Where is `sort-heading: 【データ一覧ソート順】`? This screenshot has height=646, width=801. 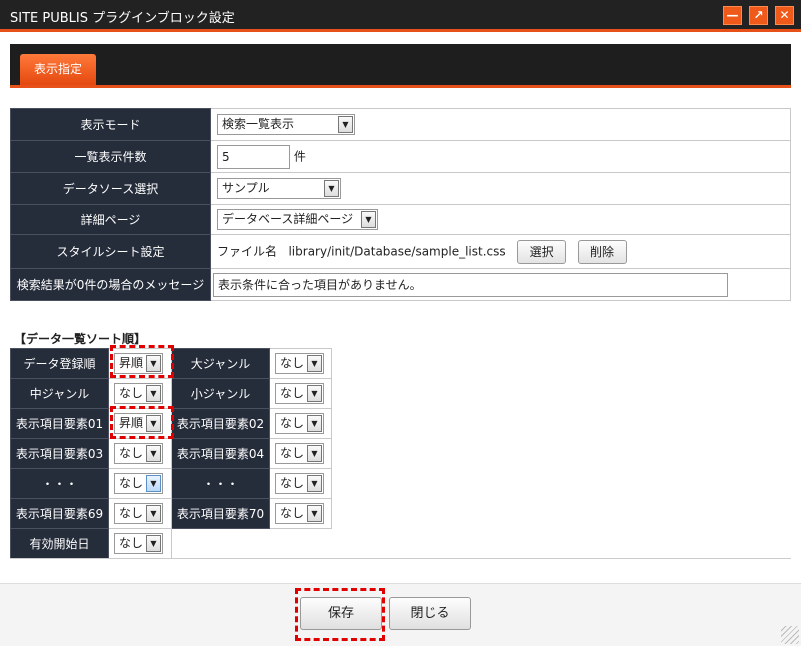
sort-heading: 【データ一覧ソート順】 is located at coordinates (80, 339).